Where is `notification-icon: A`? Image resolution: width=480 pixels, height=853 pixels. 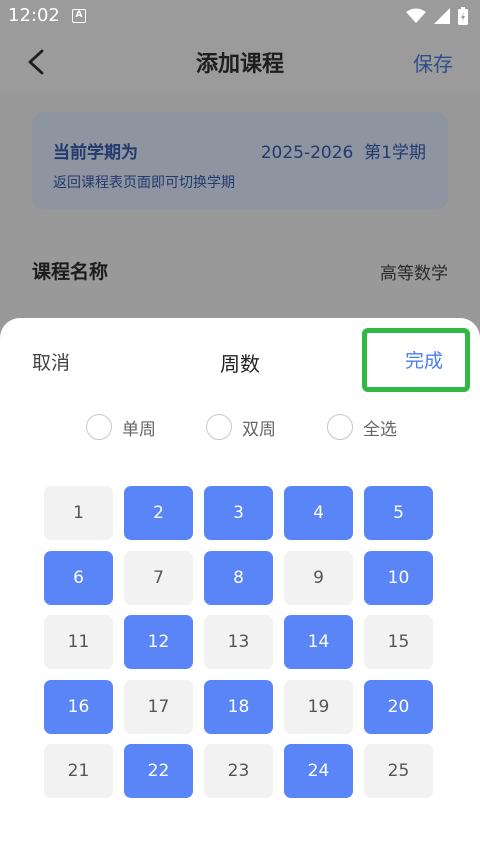
notification-icon: A is located at coordinates (79, 16).